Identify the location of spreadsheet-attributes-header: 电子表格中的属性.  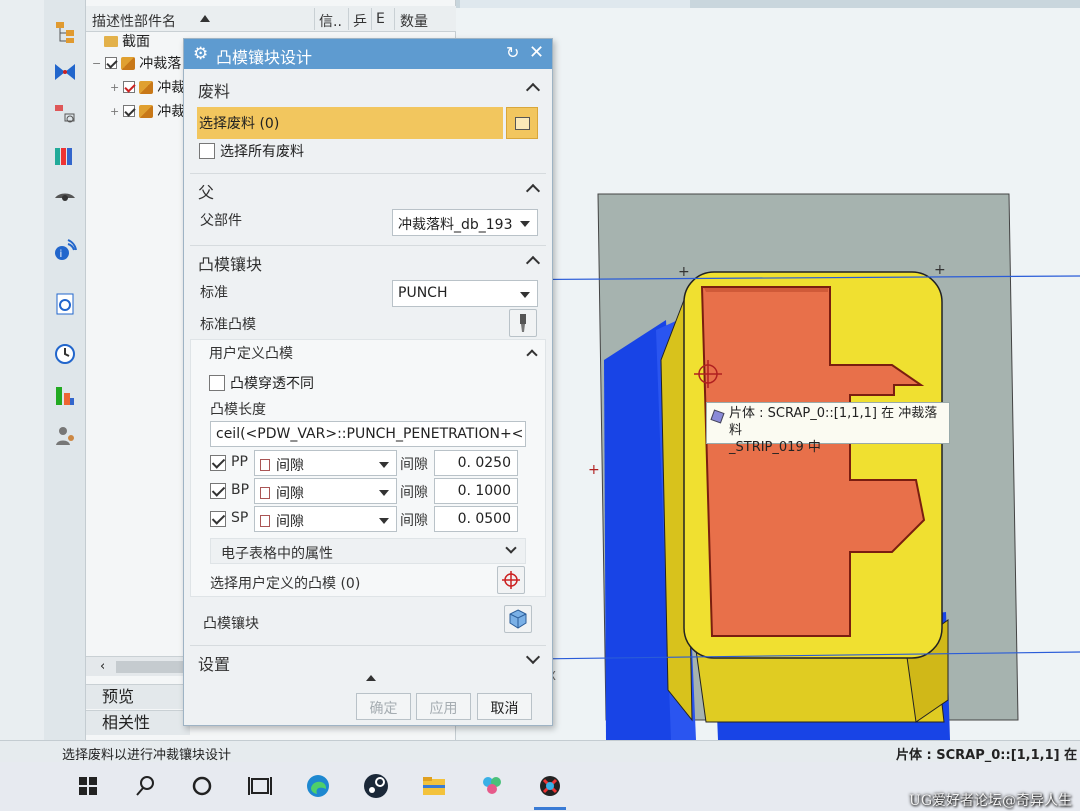
(368, 551).